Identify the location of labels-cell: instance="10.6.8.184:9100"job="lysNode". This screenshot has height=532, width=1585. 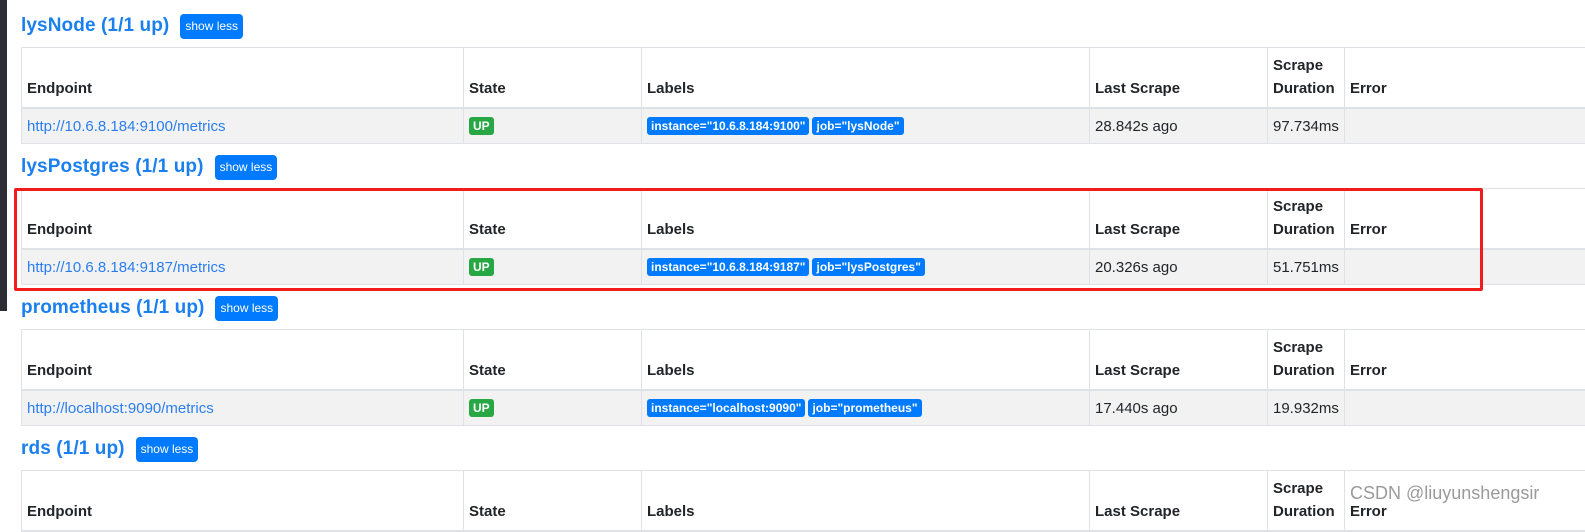
(866, 126).